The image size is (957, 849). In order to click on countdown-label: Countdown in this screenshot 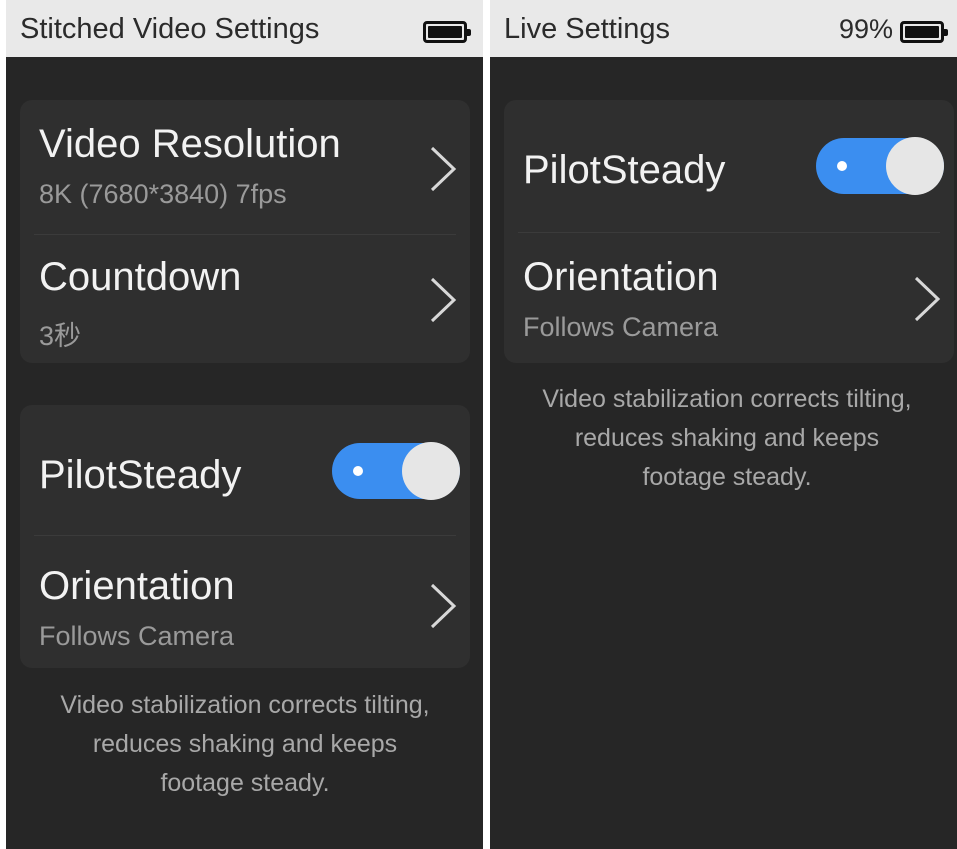, I will do `click(140, 277)`.